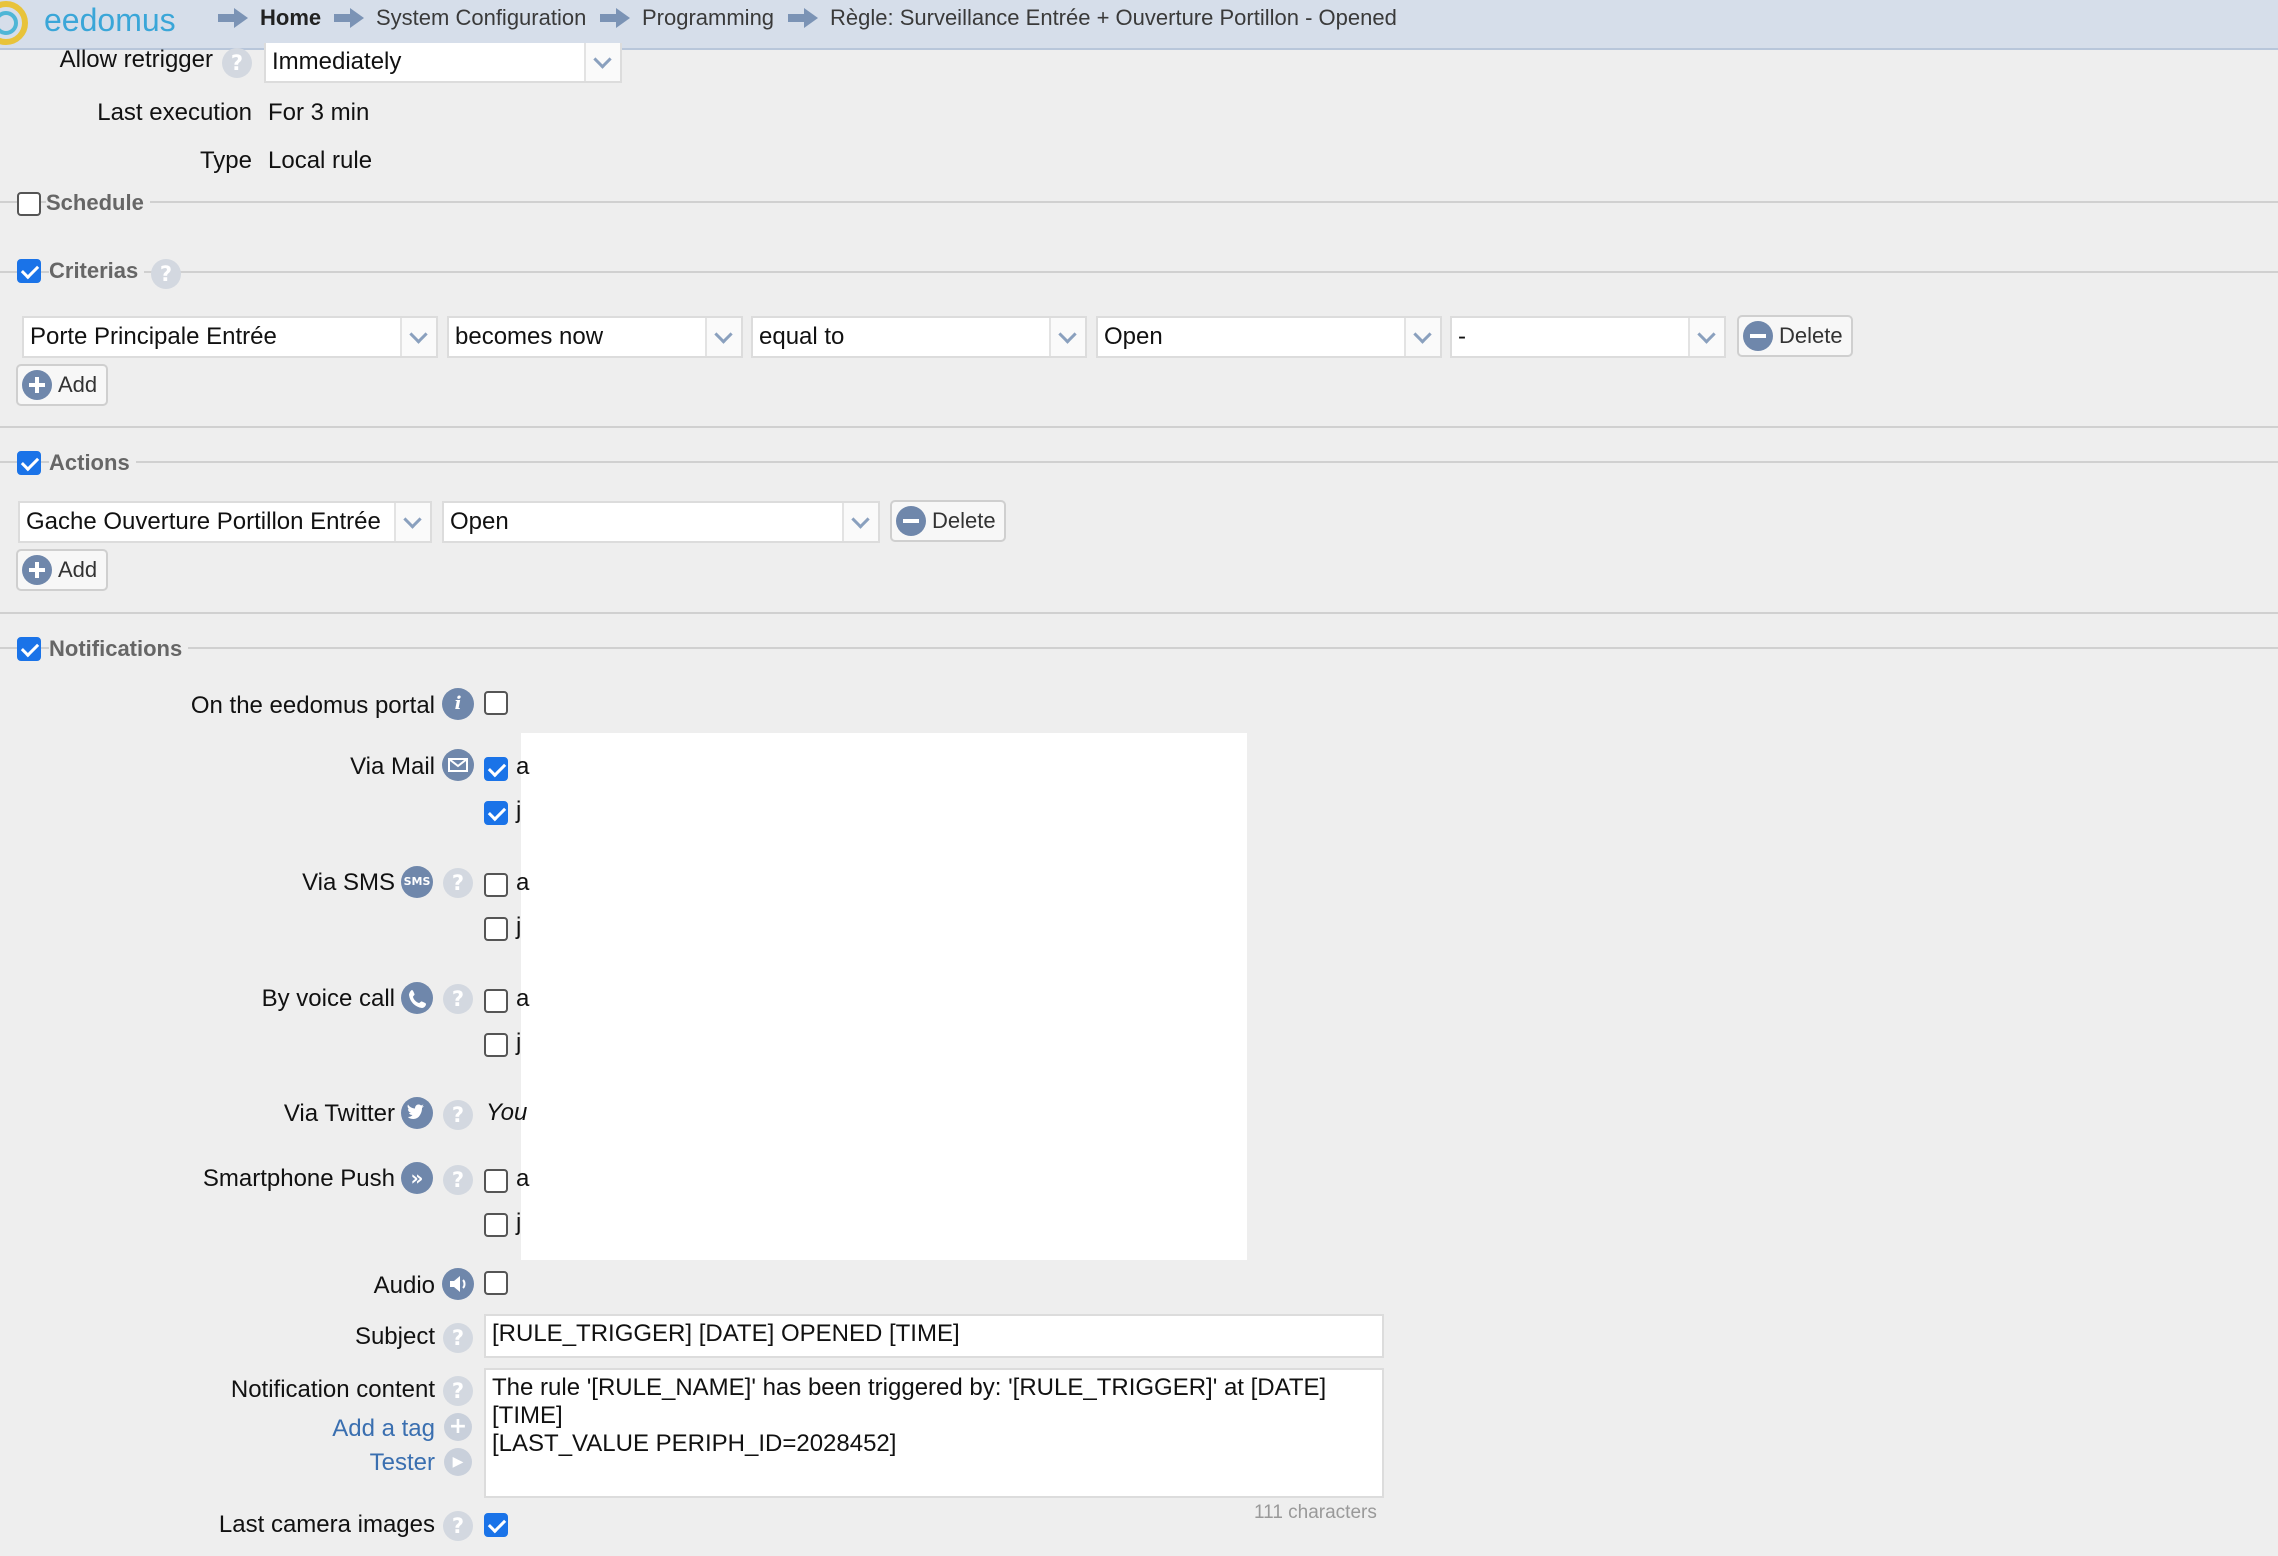  I want to click on twitter-label: Via Twitter, so click(339, 1113).